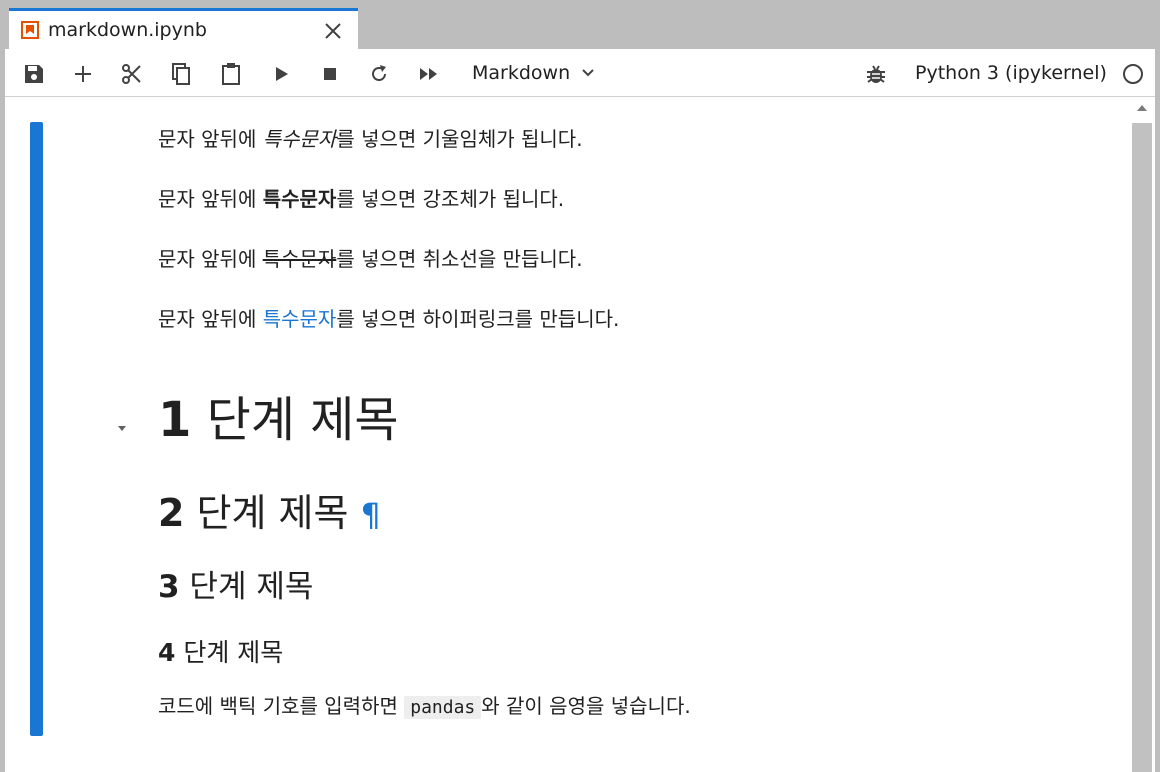 The height and width of the screenshot is (772, 1160). I want to click on cut-icon, so click(131, 74).